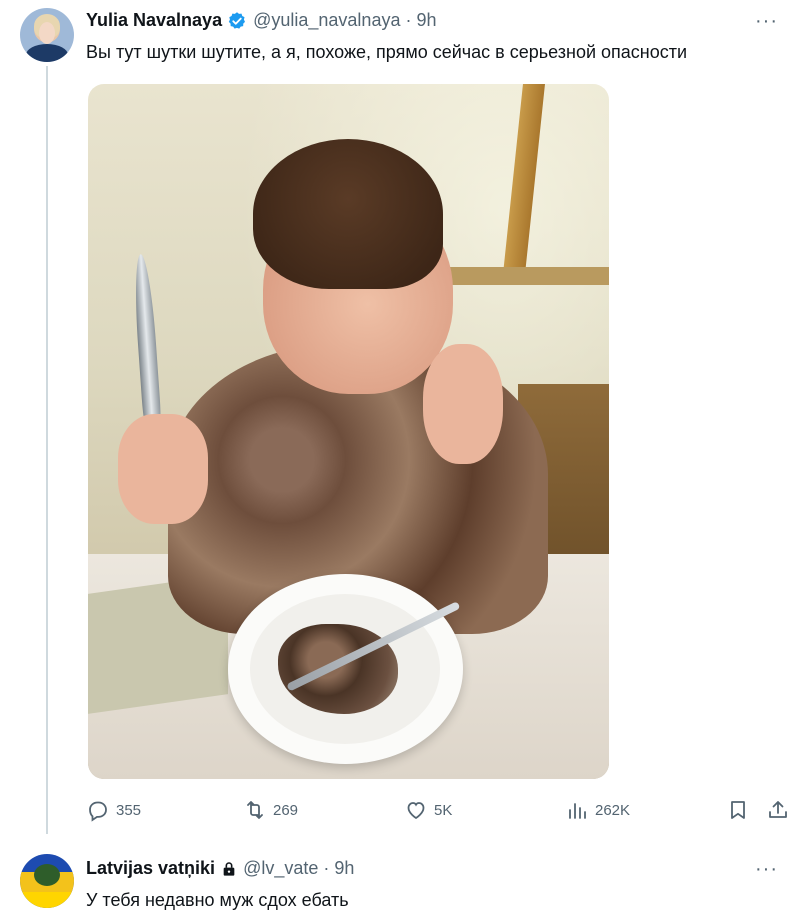 Image resolution: width=800 pixels, height=922 pixels. Describe the element at coordinates (613, 810) in the screenshot. I see `views-count: 262K` at that location.